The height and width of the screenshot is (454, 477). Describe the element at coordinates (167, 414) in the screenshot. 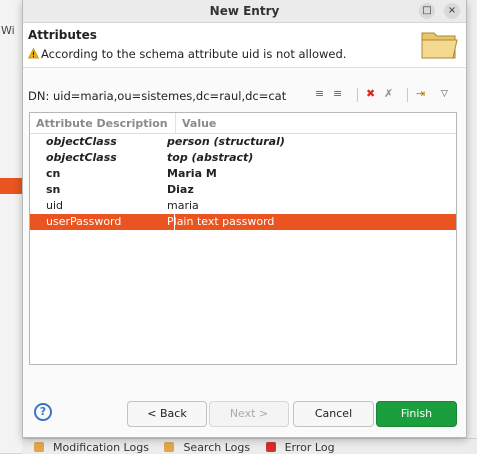

I see `back-button: < Back` at that location.